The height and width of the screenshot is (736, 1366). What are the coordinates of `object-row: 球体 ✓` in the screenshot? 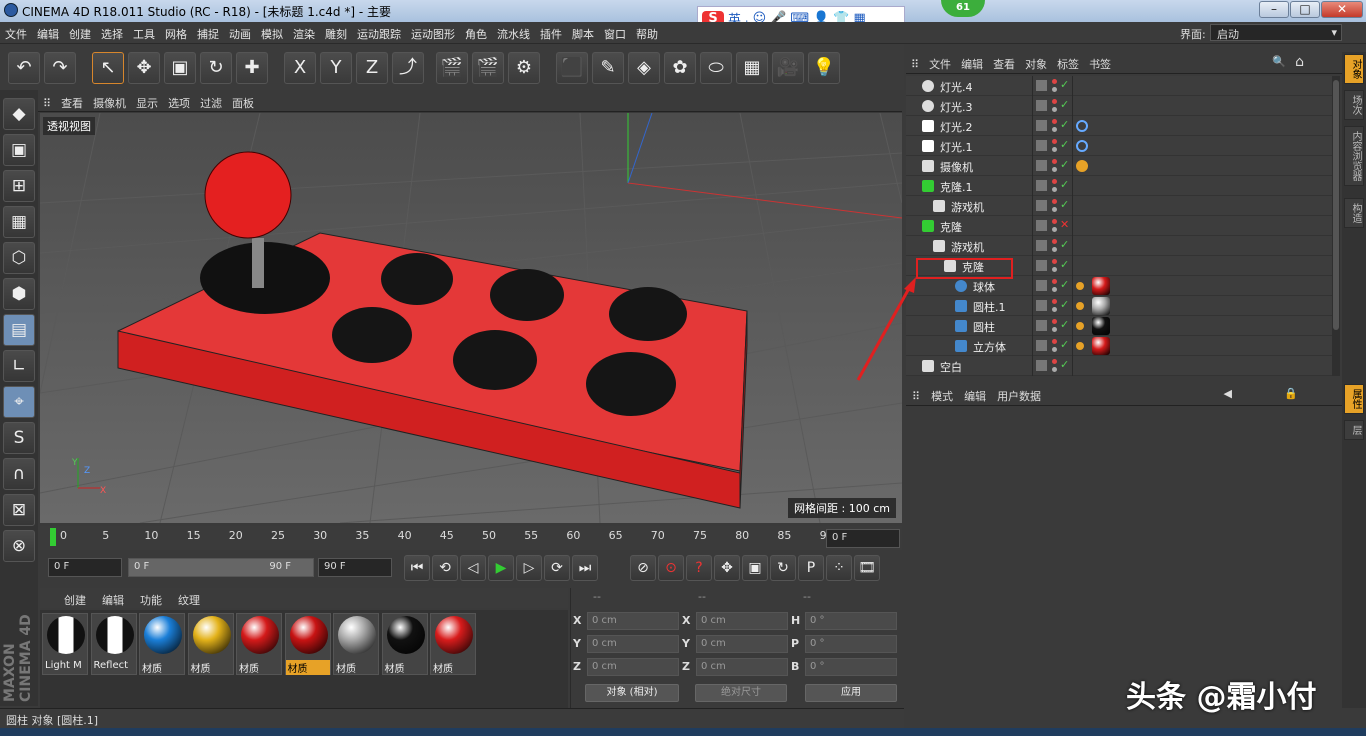 It's located at (1119, 286).